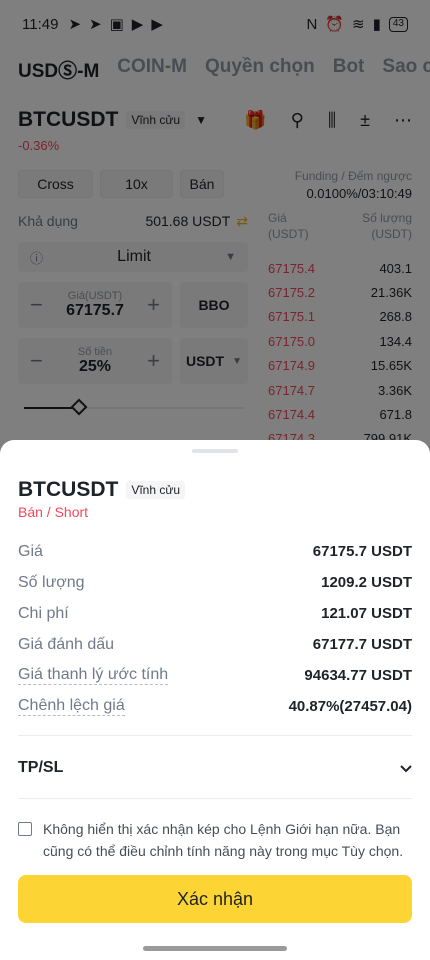  I want to click on detail-value: 67175.7 USDT, so click(362, 551).